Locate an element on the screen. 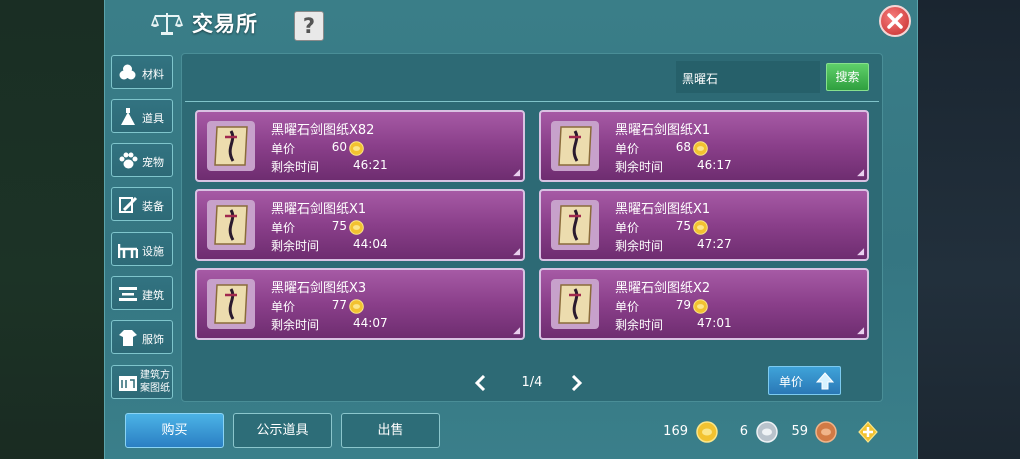 This screenshot has width=1020, height=459. sort-by-price-button: 单价 is located at coordinates (804, 380).